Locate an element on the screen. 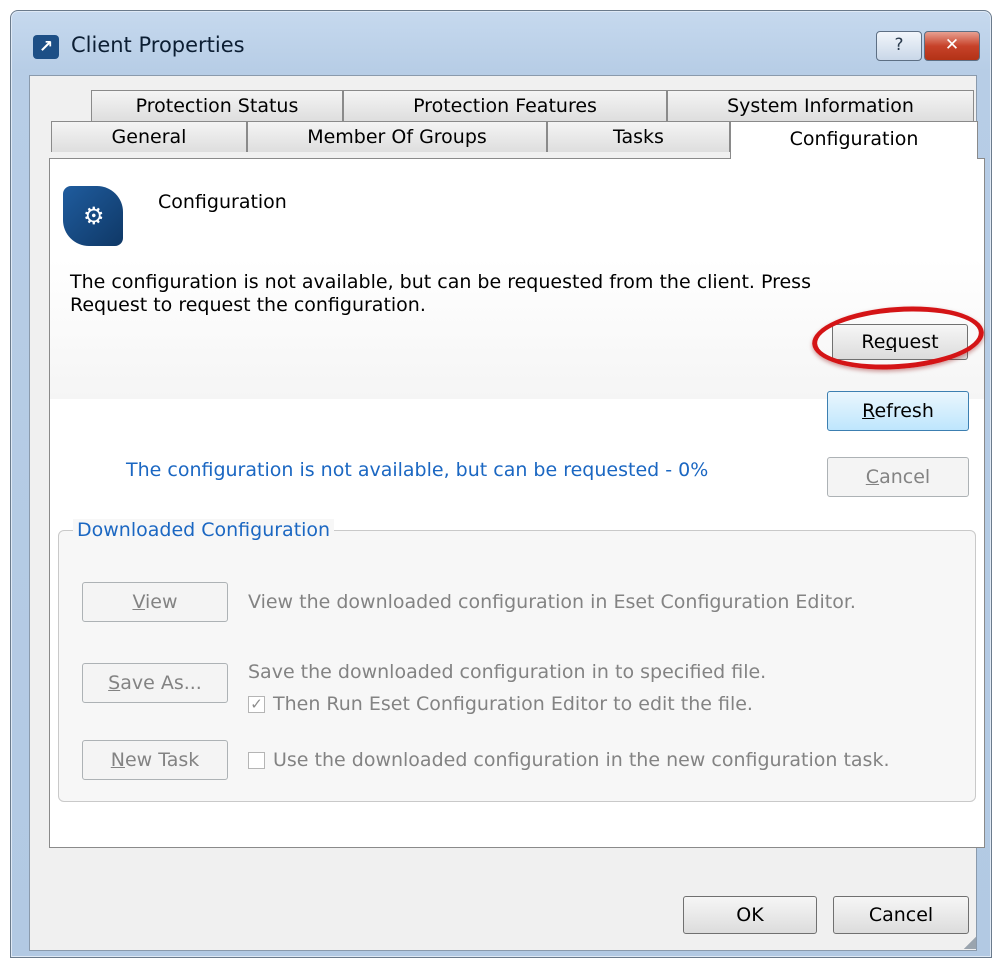 Image resolution: width=999 pixels, height=962 pixels. tab-protection-status: Protection Status is located at coordinates (217, 105).